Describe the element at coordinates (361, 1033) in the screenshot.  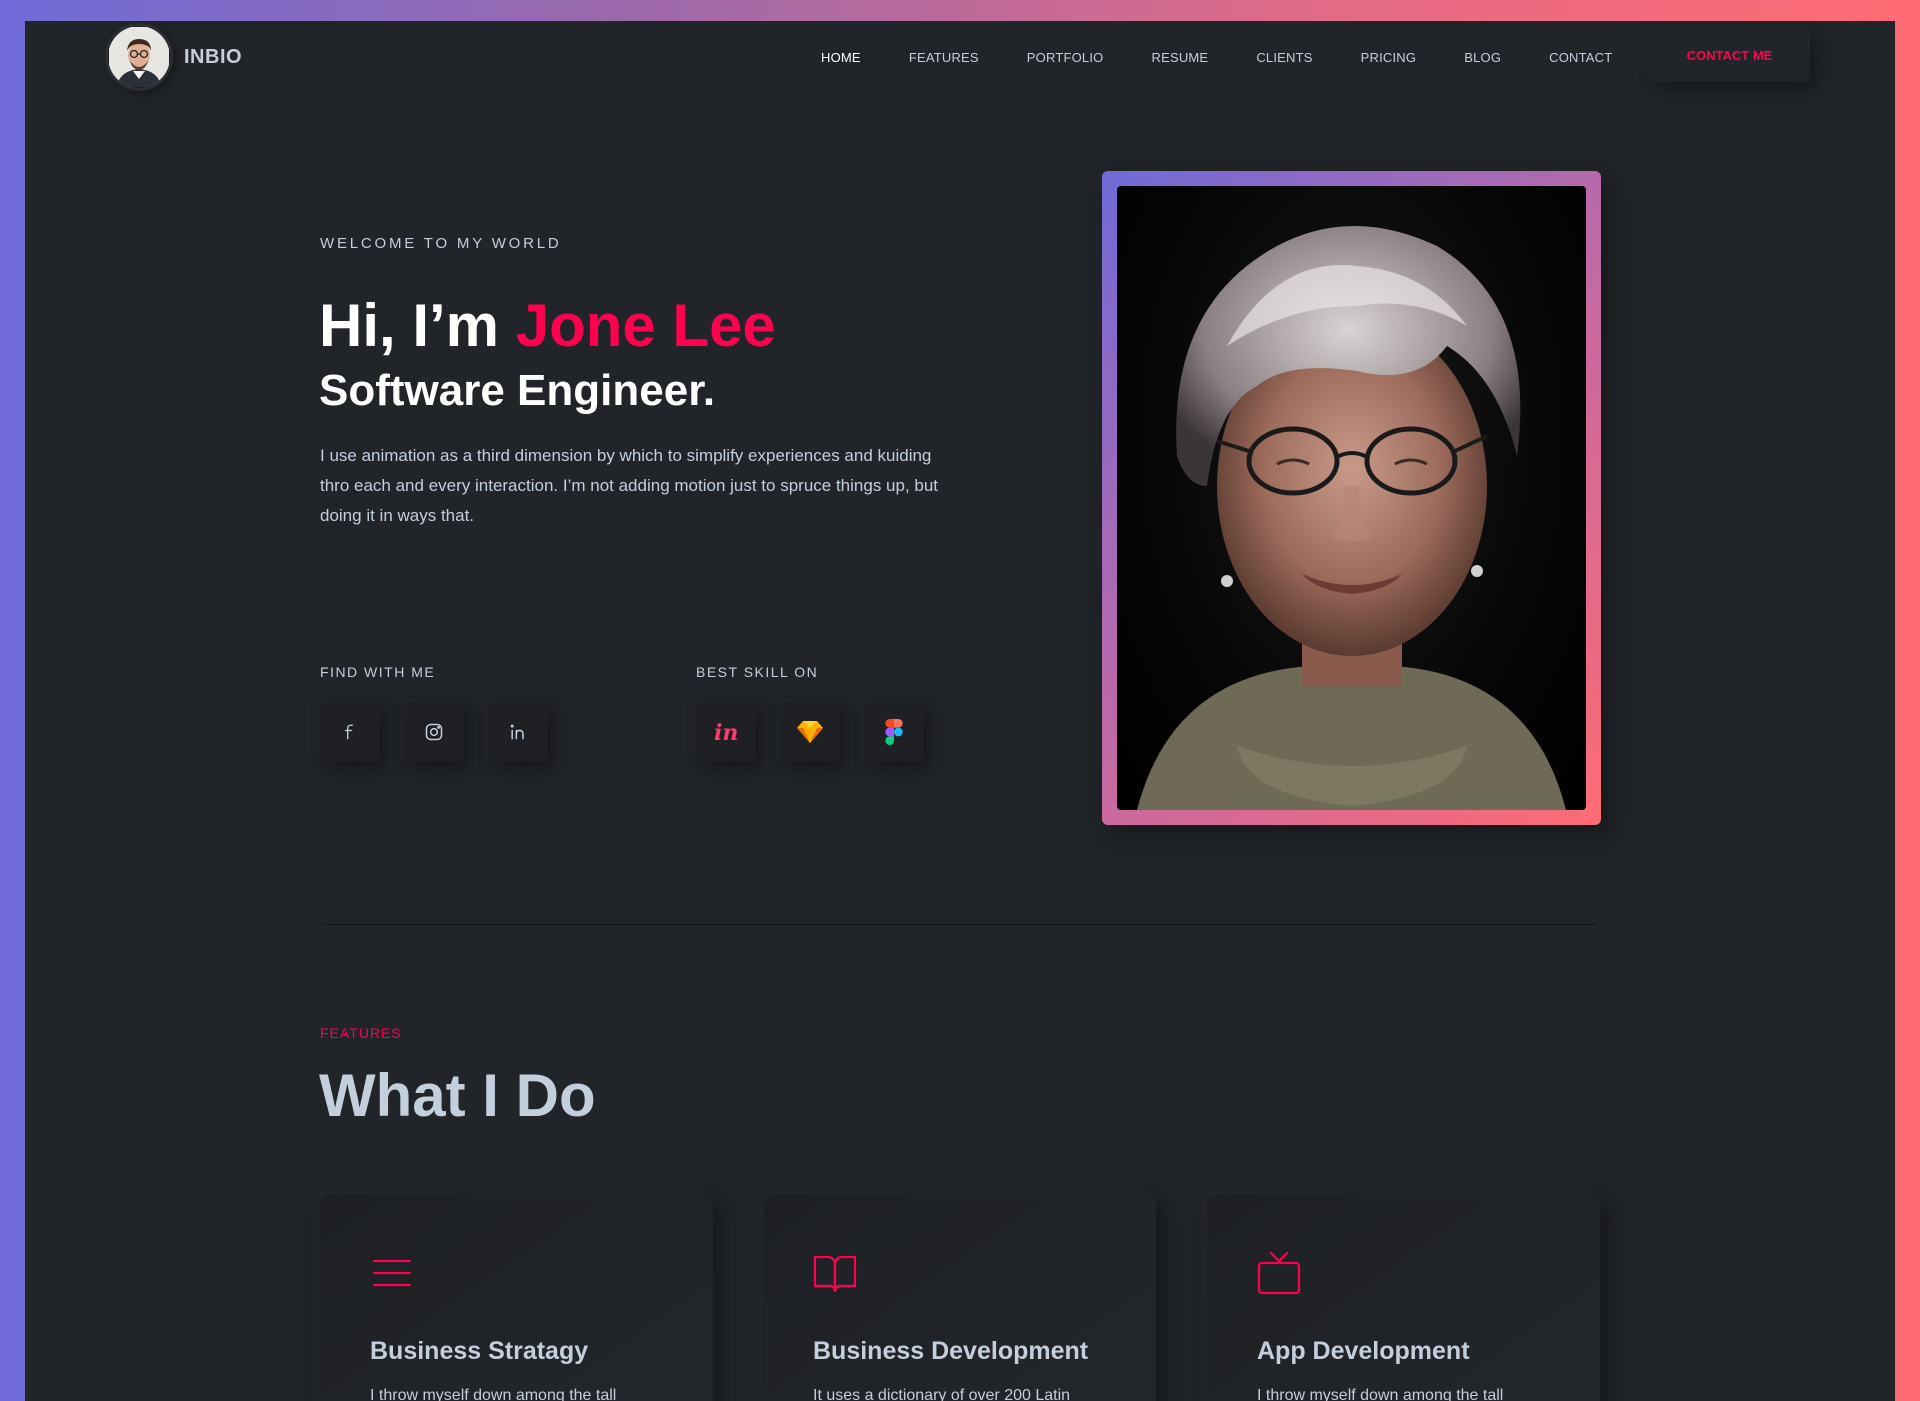
I see `features-label: FEATURES` at that location.